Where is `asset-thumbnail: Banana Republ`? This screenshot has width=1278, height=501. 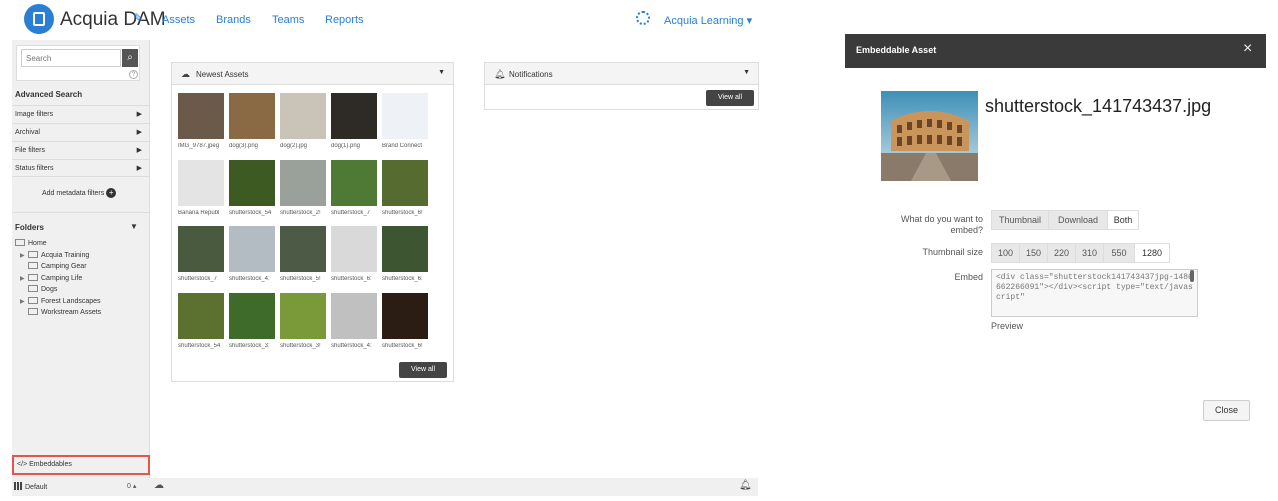 asset-thumbnail: Banana Republ is located at coordinates (201, 187).